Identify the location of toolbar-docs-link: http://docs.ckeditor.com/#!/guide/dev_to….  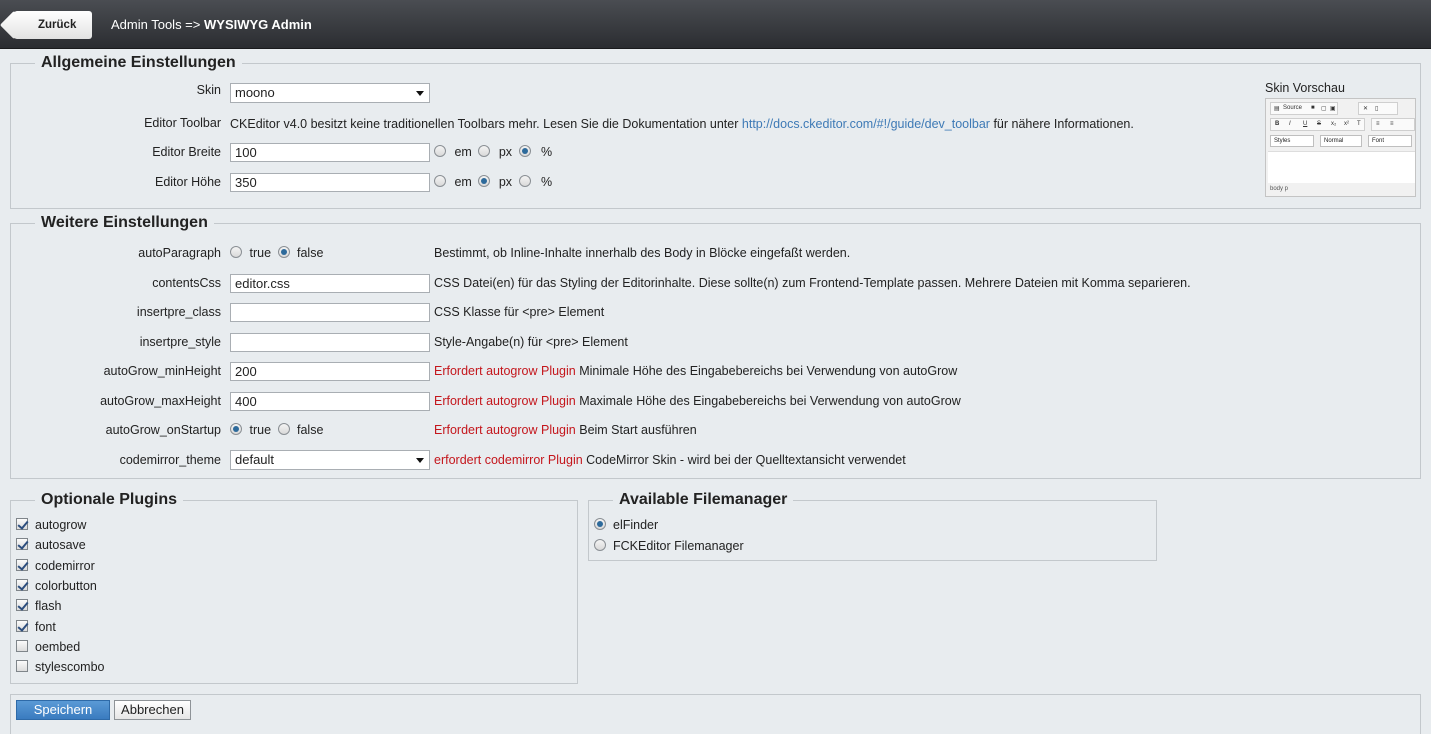
(866, 124).